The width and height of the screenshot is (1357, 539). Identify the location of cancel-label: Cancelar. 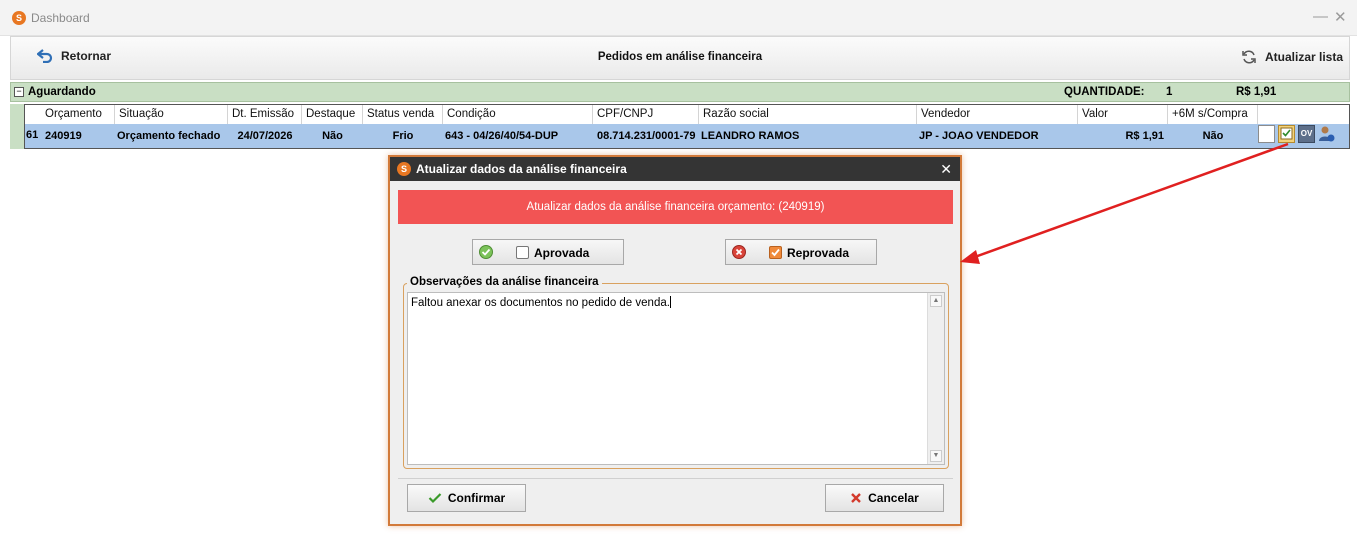
(893, 498).